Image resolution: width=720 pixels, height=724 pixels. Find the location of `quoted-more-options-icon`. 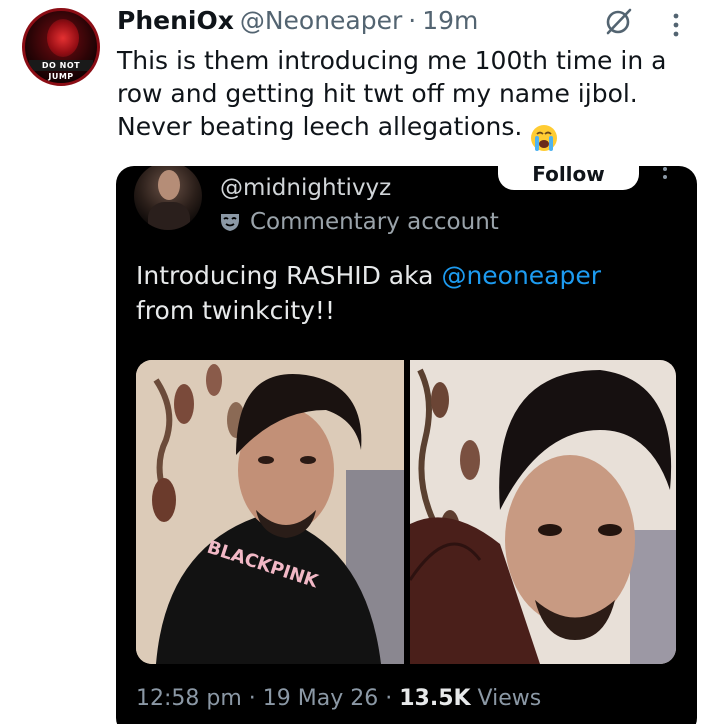

quoted-more-options-icon is located at coordinates (665, 176).